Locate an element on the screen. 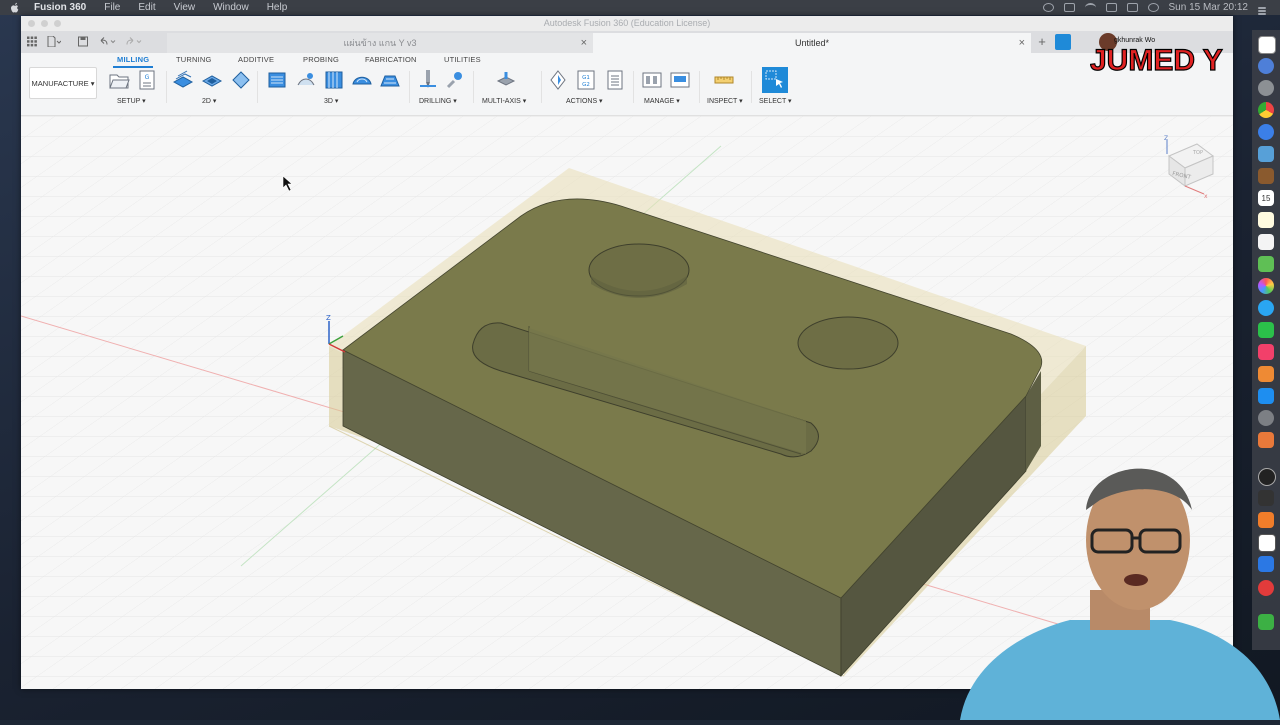 The image size is (1280, 725). user-icon is located at coordinates (1153, 7).